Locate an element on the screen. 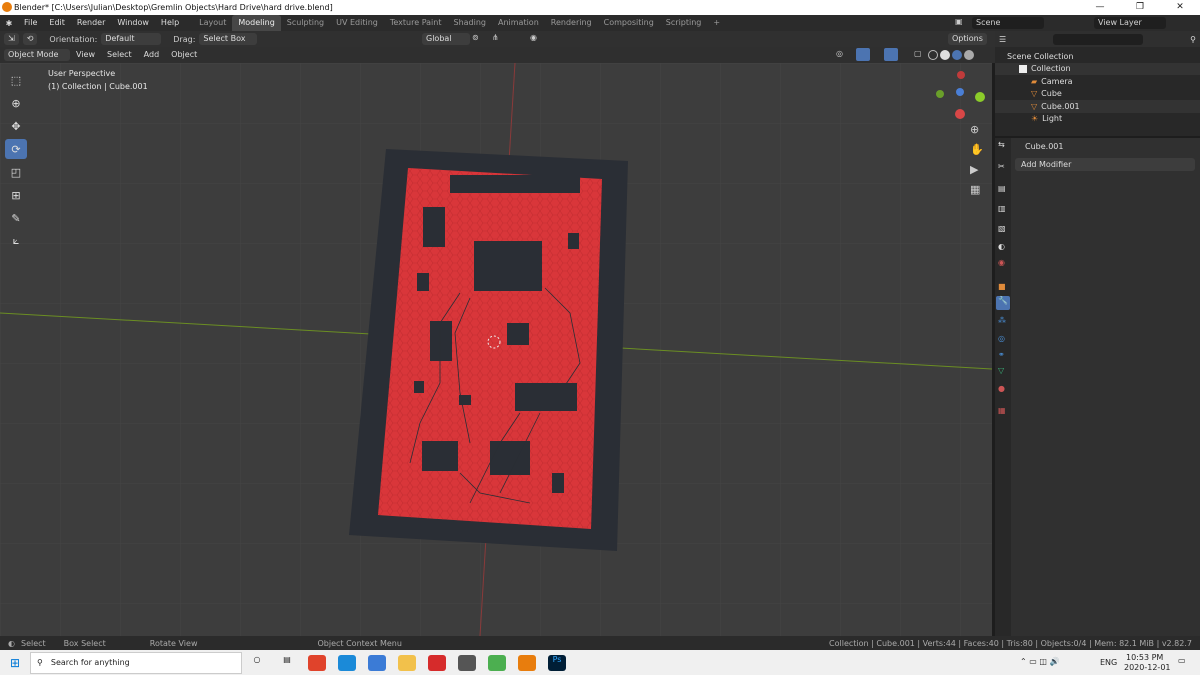  visibility-icon: ◎ is located at coordinates (839, 53).